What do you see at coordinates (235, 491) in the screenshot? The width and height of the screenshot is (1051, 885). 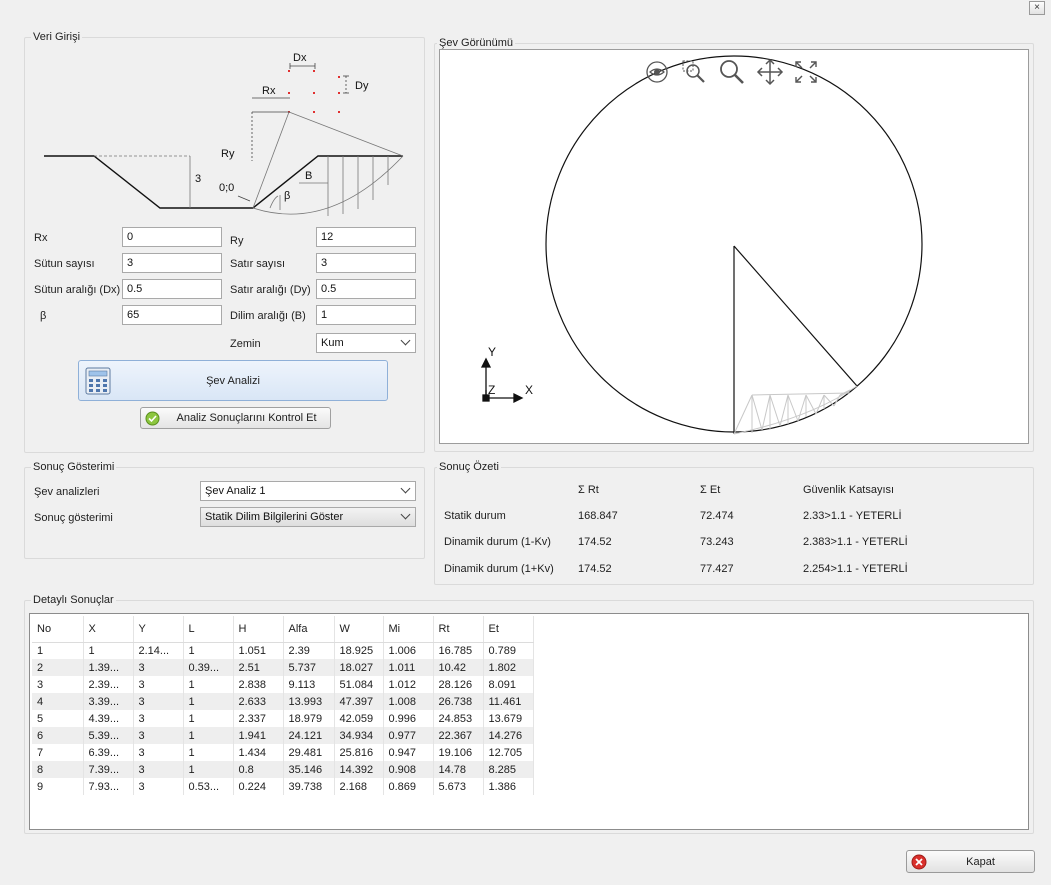 I see `analyses-select-value: Şev Analiz 1` at bounding box center [235, 491].